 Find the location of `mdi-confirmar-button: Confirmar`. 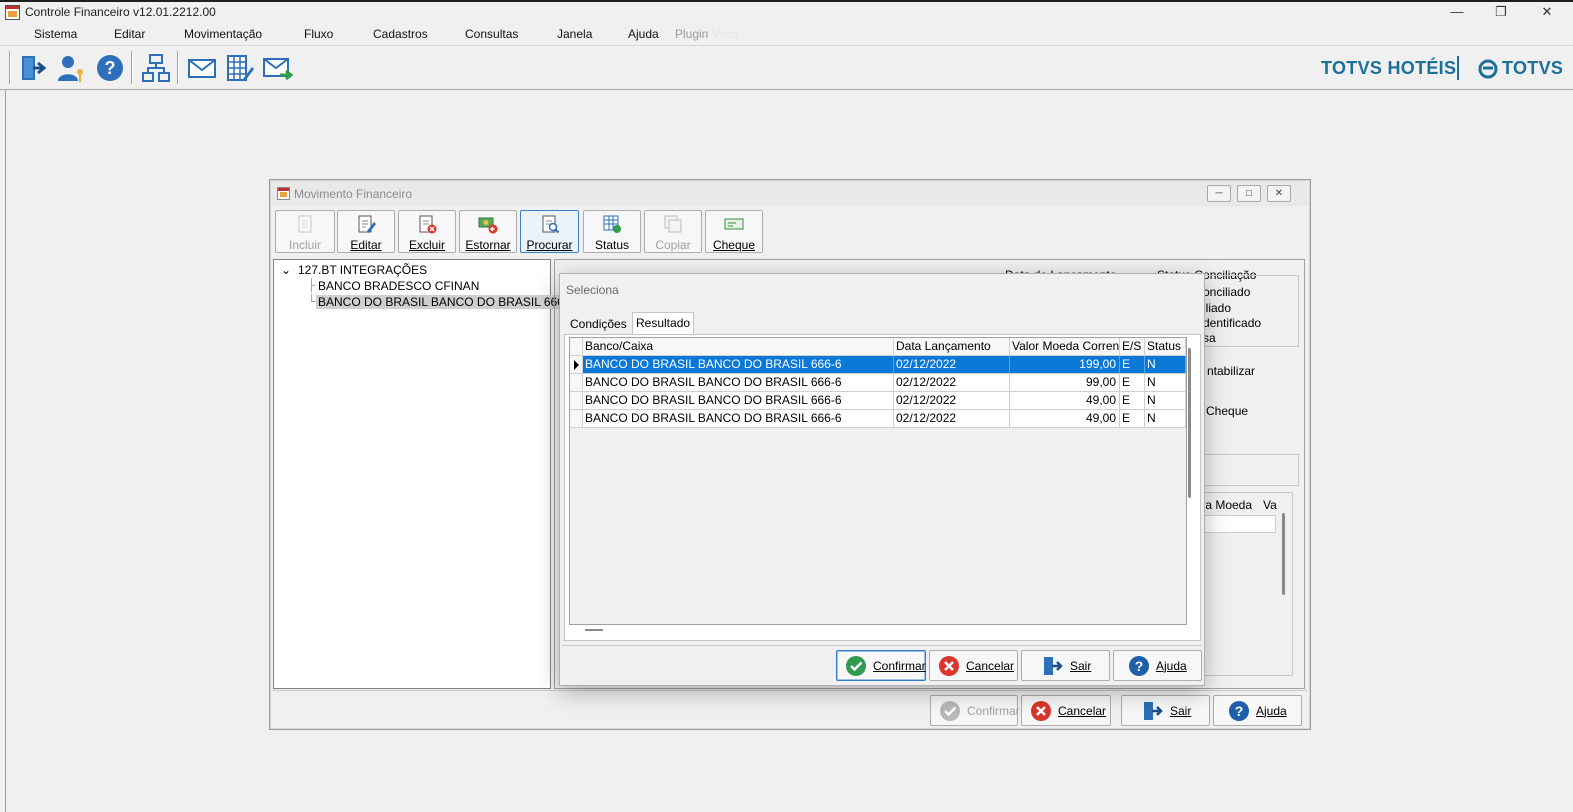

mdi-confirmar-button: Confirmar is located at coordinates (975, 710).